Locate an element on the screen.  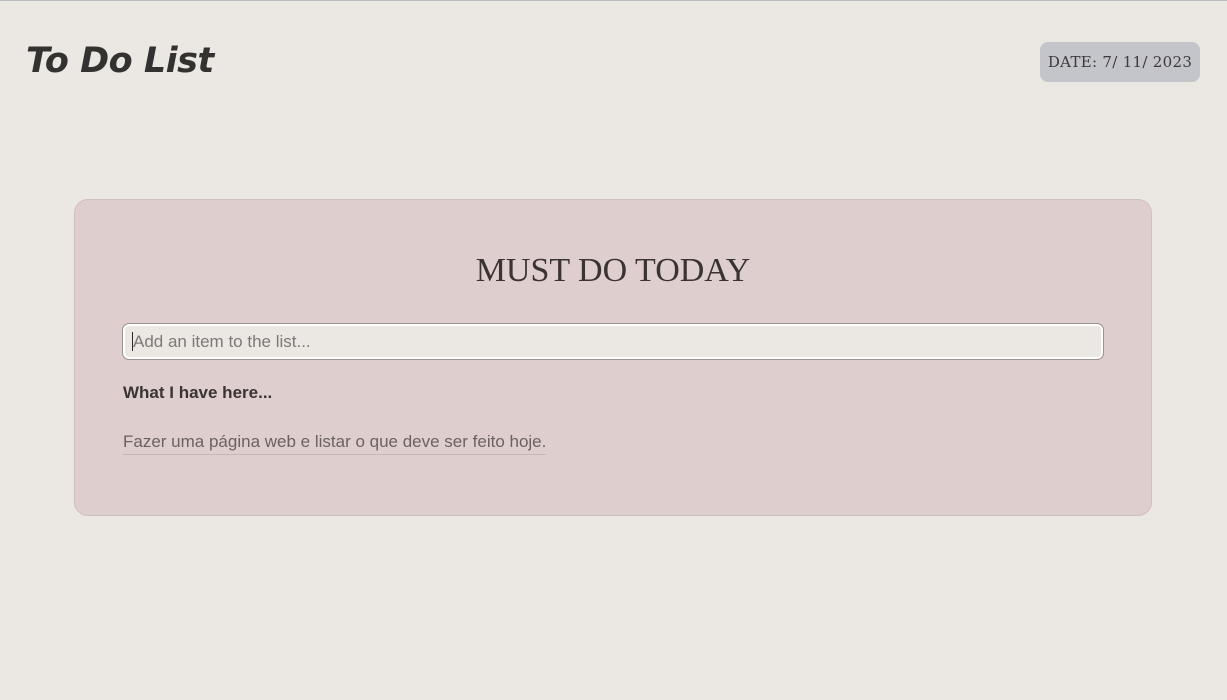
add-item-input is located at coordinates (613, 341).